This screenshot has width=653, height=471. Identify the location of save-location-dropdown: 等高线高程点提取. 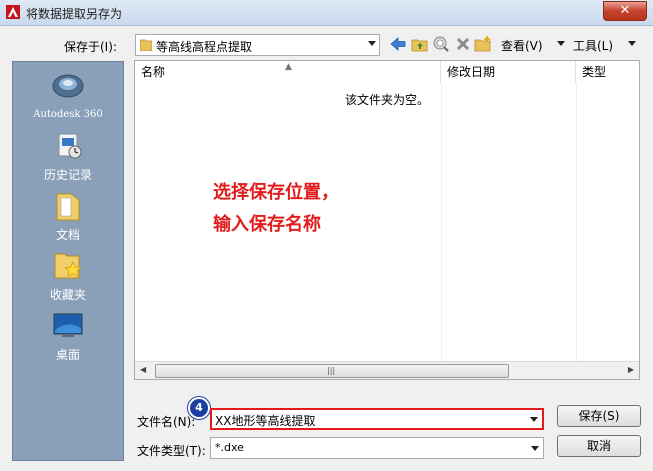
(257, 45).